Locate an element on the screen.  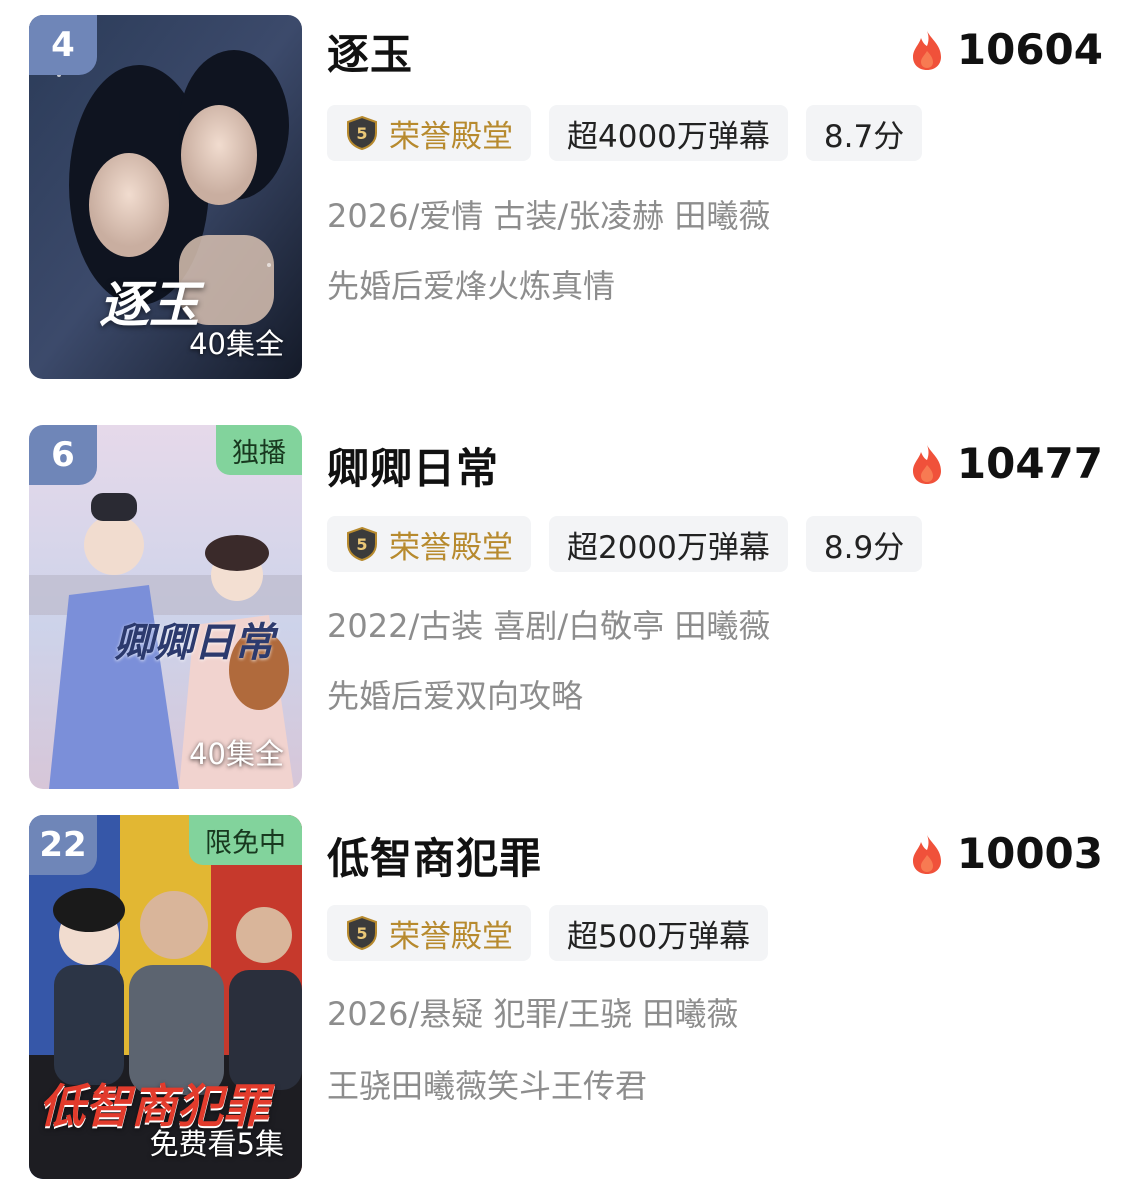
free-badge: 限免中 is located at coordinates (245, 840).